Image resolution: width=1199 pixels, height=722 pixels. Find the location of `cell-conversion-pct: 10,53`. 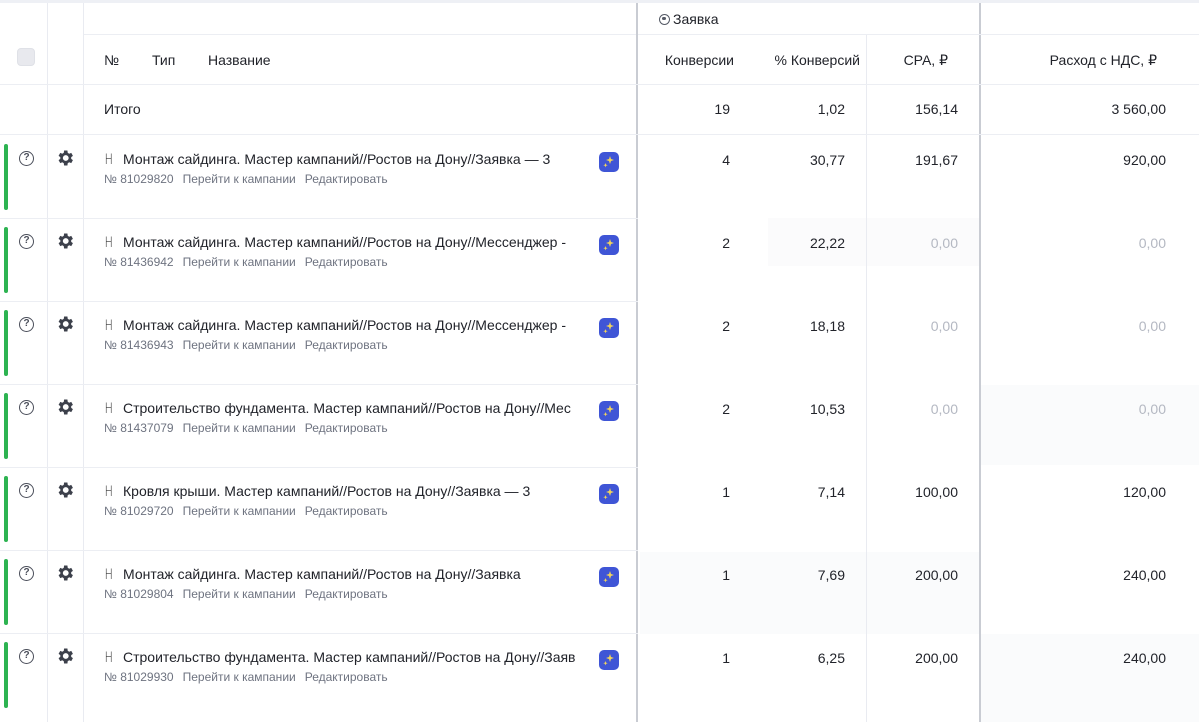

cell-conversion-pct: 10,53 is located at coordinates (827, 409).